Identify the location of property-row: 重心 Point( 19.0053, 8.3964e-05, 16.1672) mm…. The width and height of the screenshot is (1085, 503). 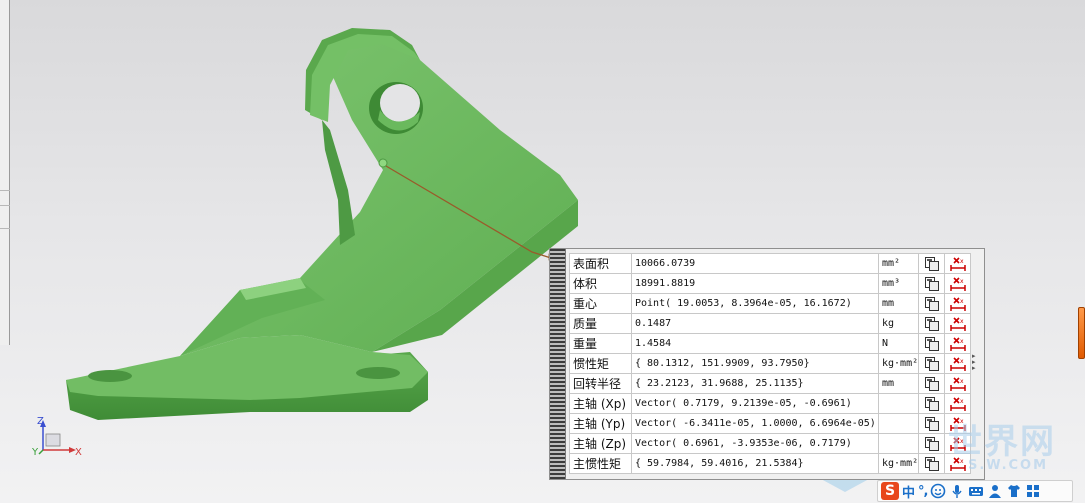
(770, 303).